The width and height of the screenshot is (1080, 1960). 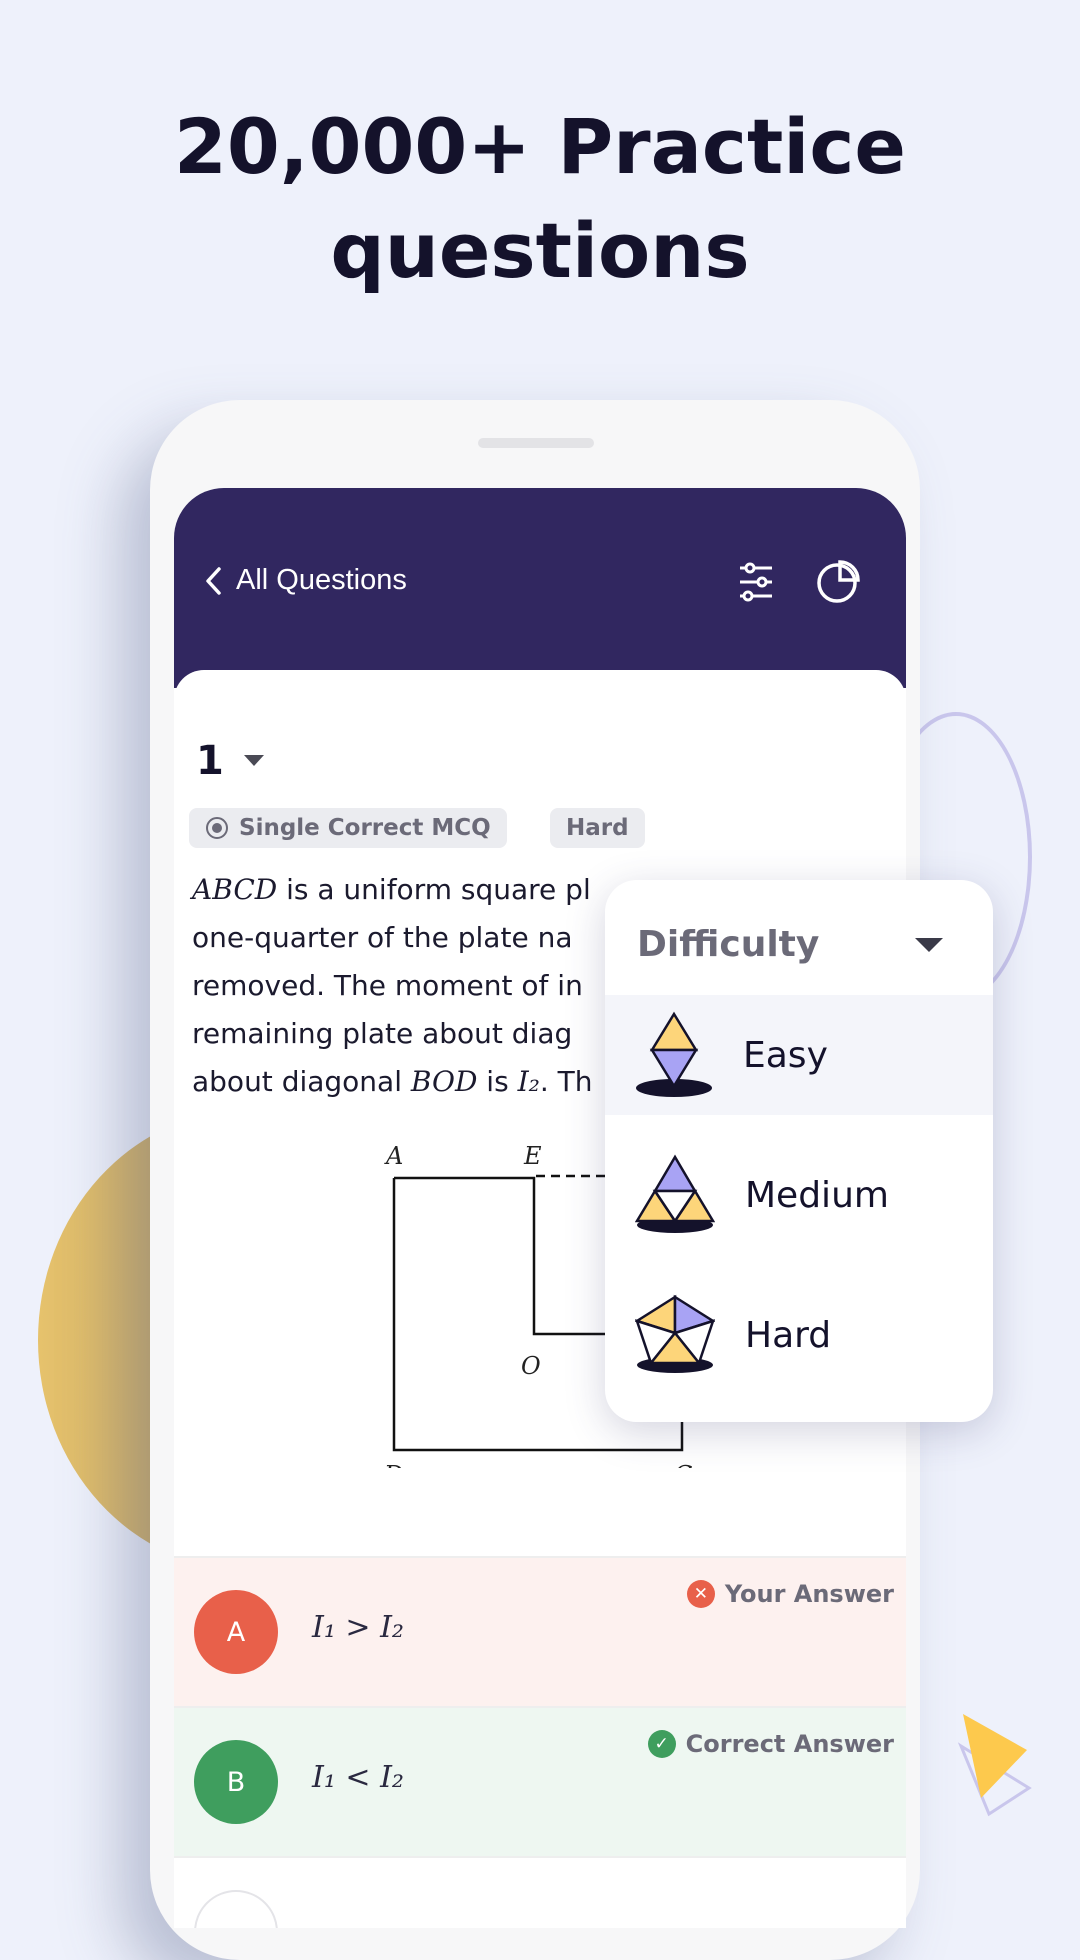 I want to click on dropdown-header: Difficulty, so click(x=799, y=937).